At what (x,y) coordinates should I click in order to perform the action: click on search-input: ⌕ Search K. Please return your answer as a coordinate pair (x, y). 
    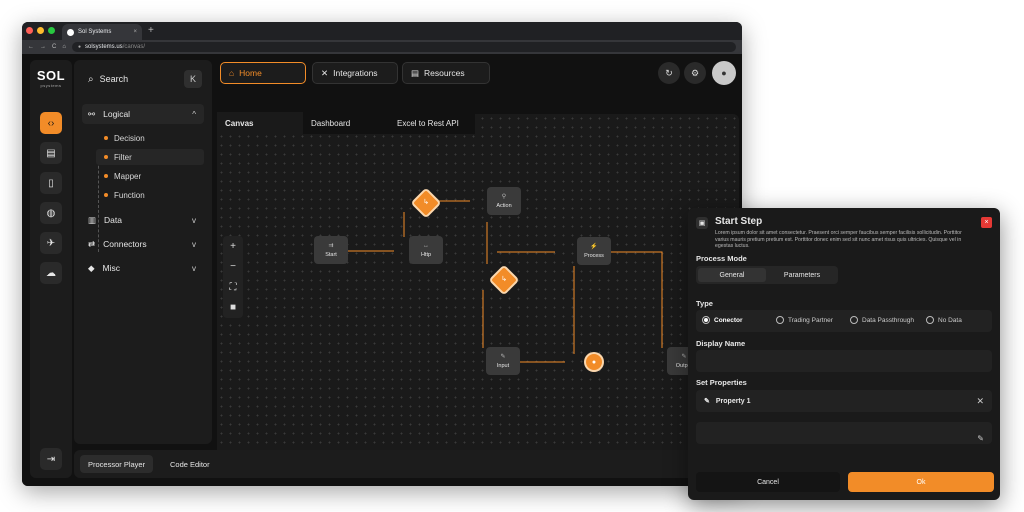
    Looking at the image, I should click on (143, 79).